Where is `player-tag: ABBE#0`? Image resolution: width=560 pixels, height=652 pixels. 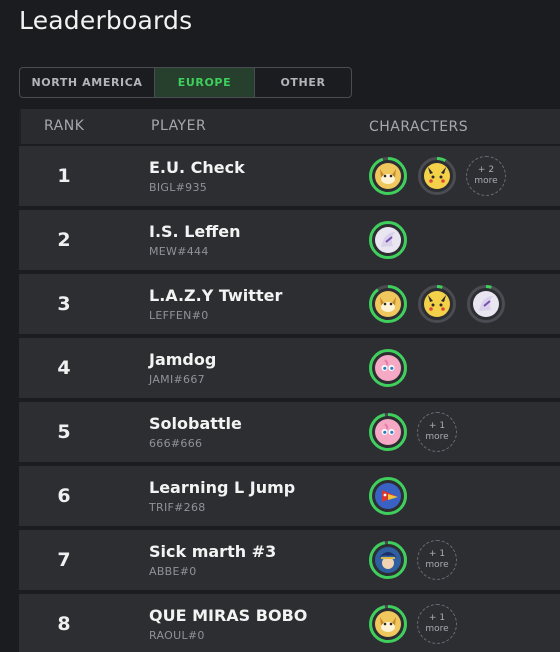
player-tag: ABBE#0 is located at coordinates (173, 571).